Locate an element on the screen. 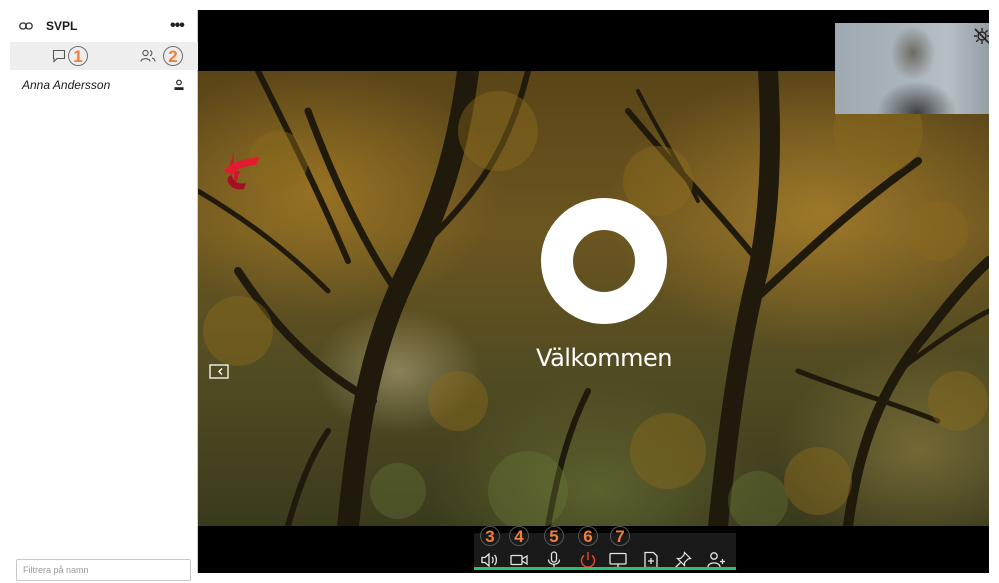 The image size is (999, 583). camera-off-icon is located at coordinates (981, 36).